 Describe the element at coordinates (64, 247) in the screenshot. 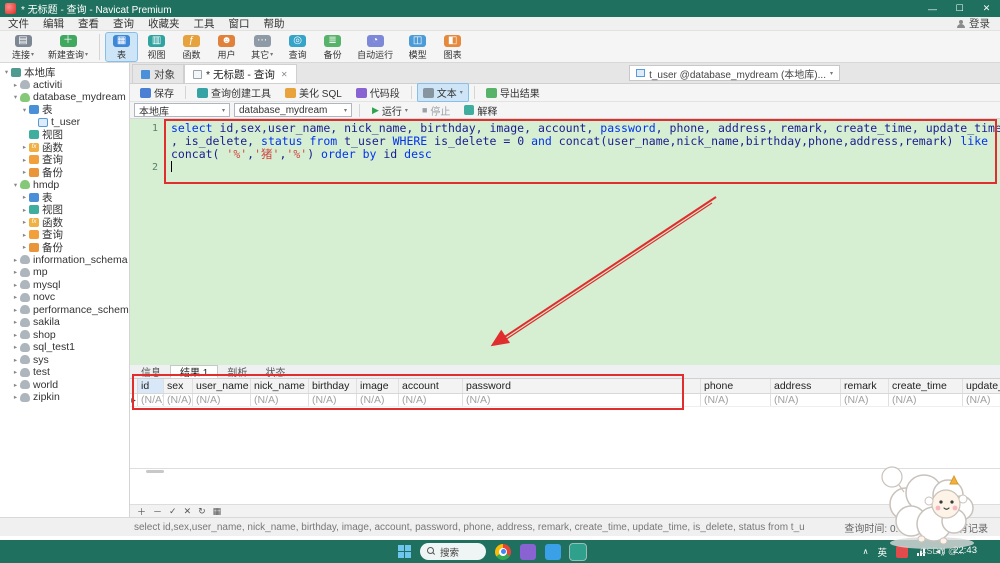

I see `tree-item-hmdp-backups: ▸ 备份` at that location.